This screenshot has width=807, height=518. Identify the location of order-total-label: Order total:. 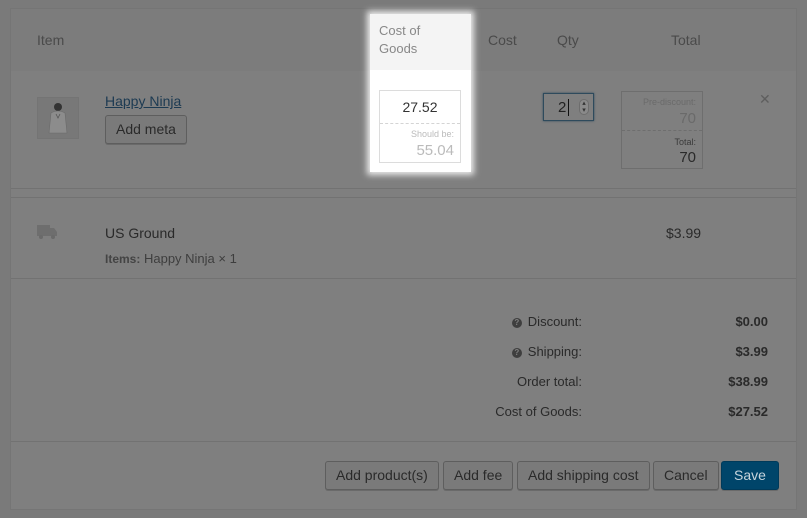
(549, 381).